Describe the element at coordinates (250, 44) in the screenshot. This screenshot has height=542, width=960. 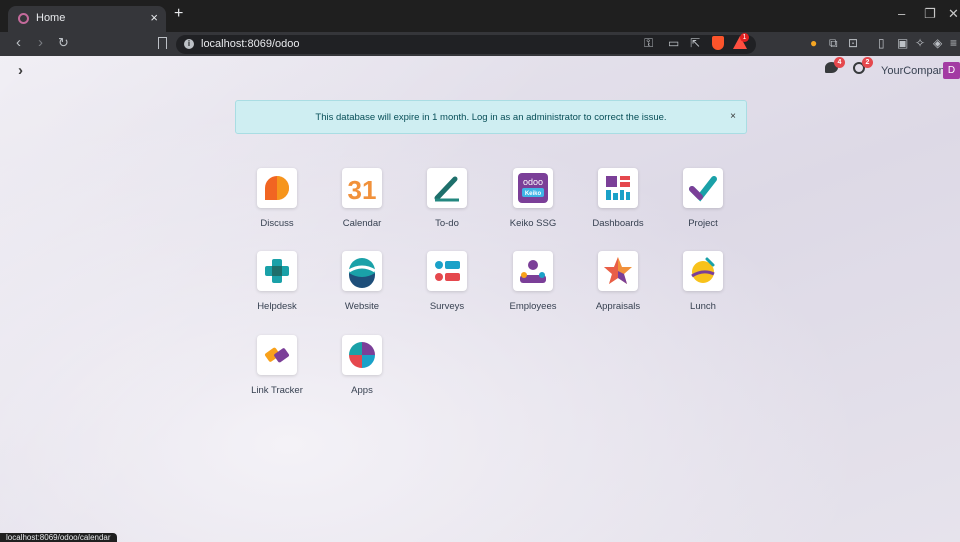
I see `url-text: localhost:8069/odoo` at that location.